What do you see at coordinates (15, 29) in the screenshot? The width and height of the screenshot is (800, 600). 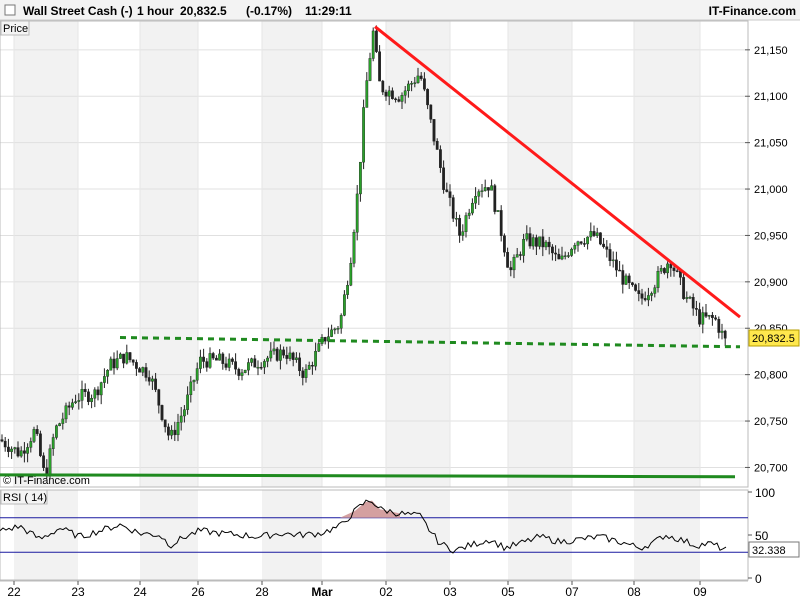 I see `price-panel-label: Price` at bounding box center [15, 29].